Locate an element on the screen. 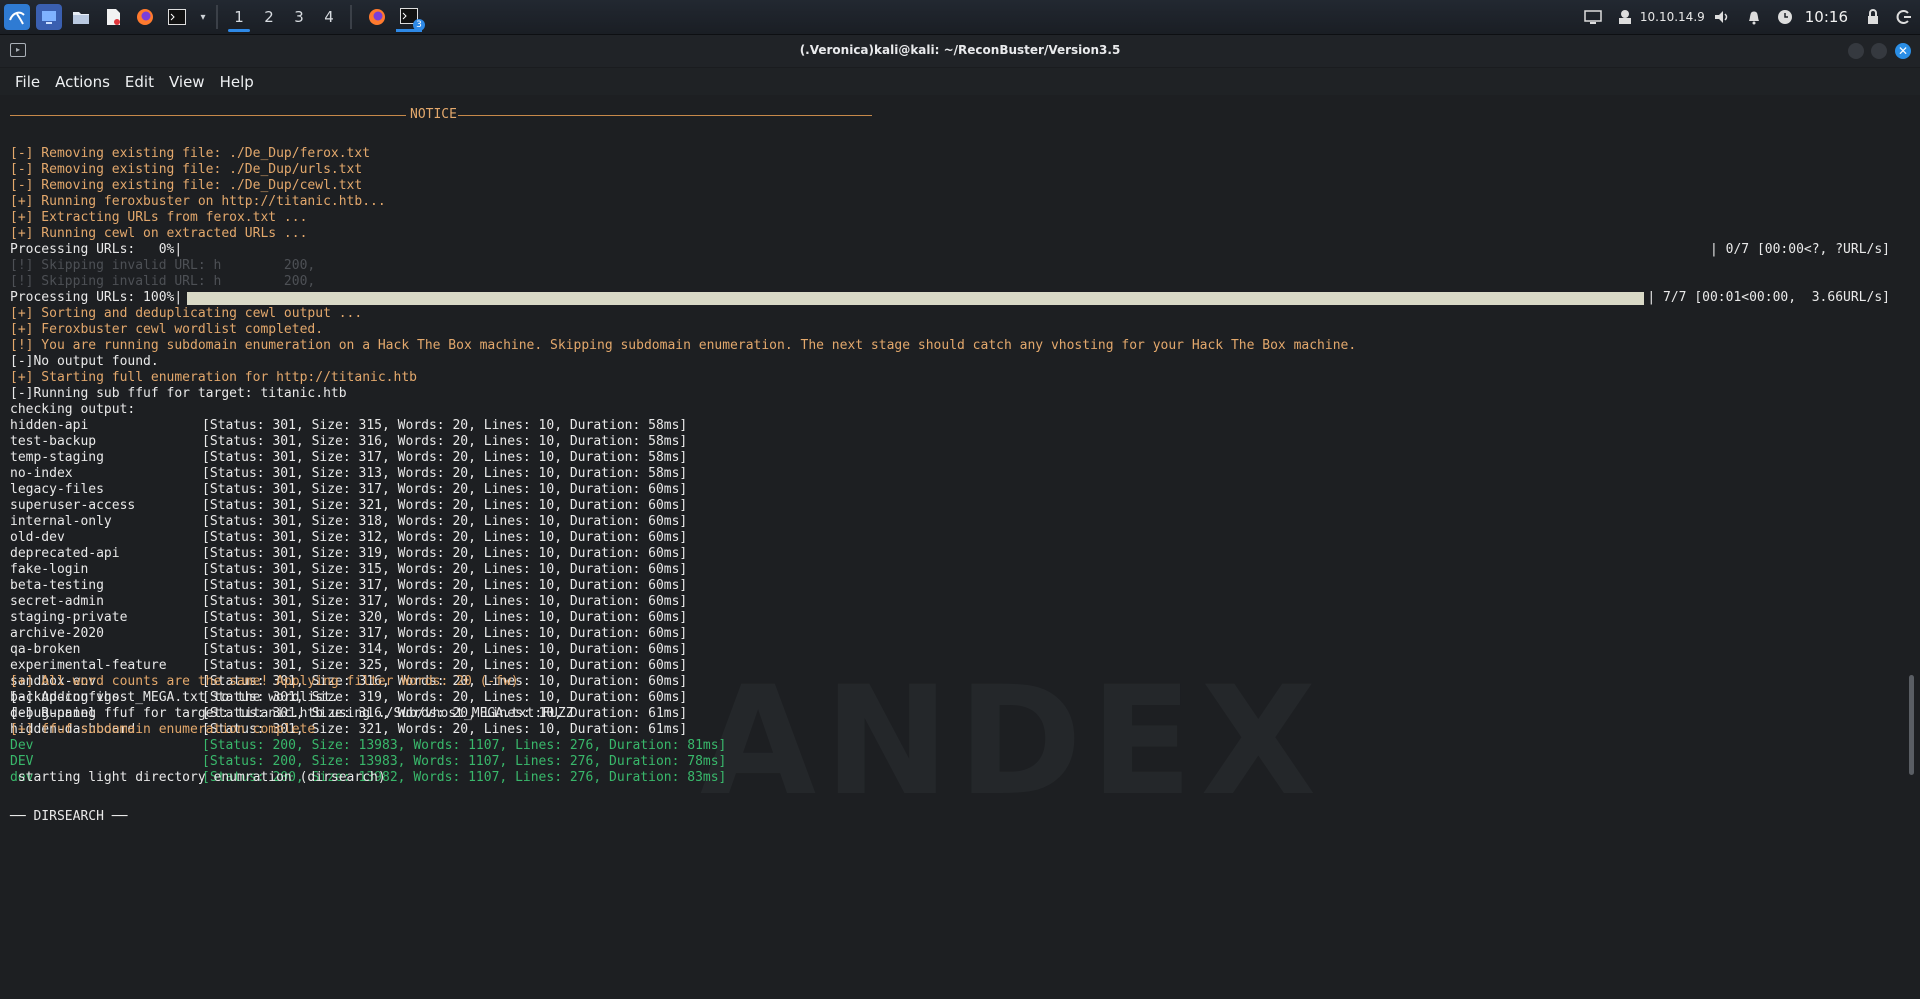  notice-label: NOTICE is located at coordinates (433, 114).